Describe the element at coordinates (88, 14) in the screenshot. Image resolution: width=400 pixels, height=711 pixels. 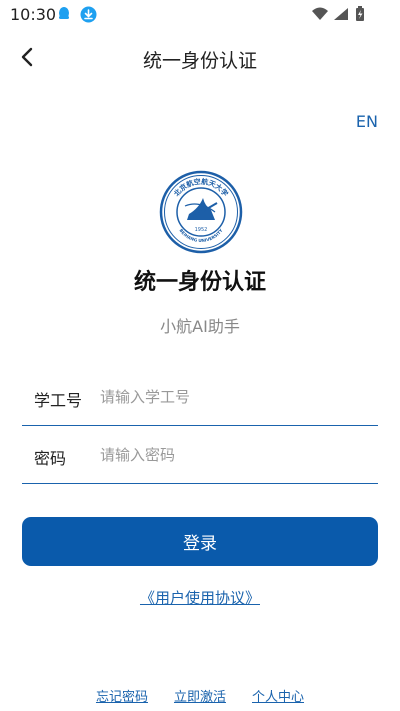
I see `download-icon` at that location.